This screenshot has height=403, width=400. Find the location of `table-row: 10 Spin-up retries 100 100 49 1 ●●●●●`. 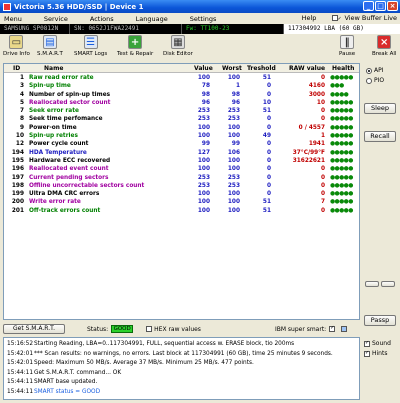

table-row: 10 Spin-up retries 100 100 49 1 ●●●●● is located at coordinates (181, 137).